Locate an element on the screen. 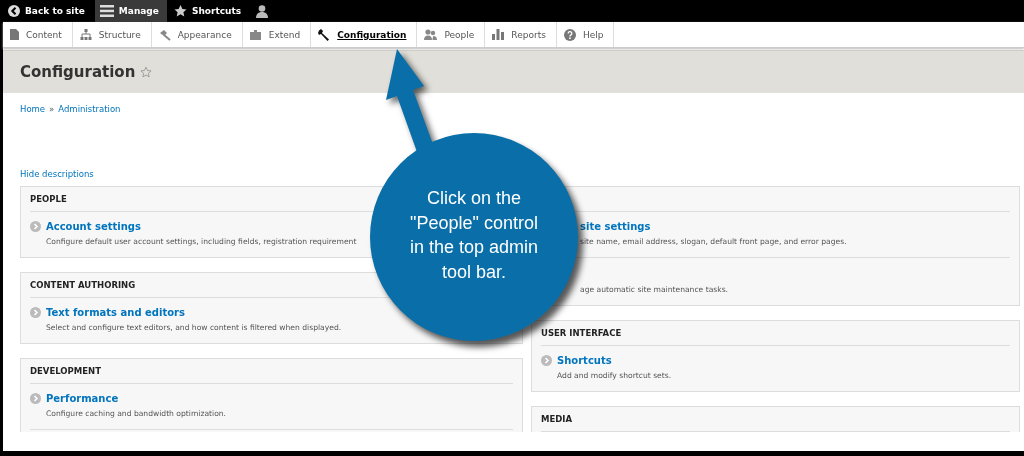  settings-link: Text formats and editors is located at coordinates (115, 312).